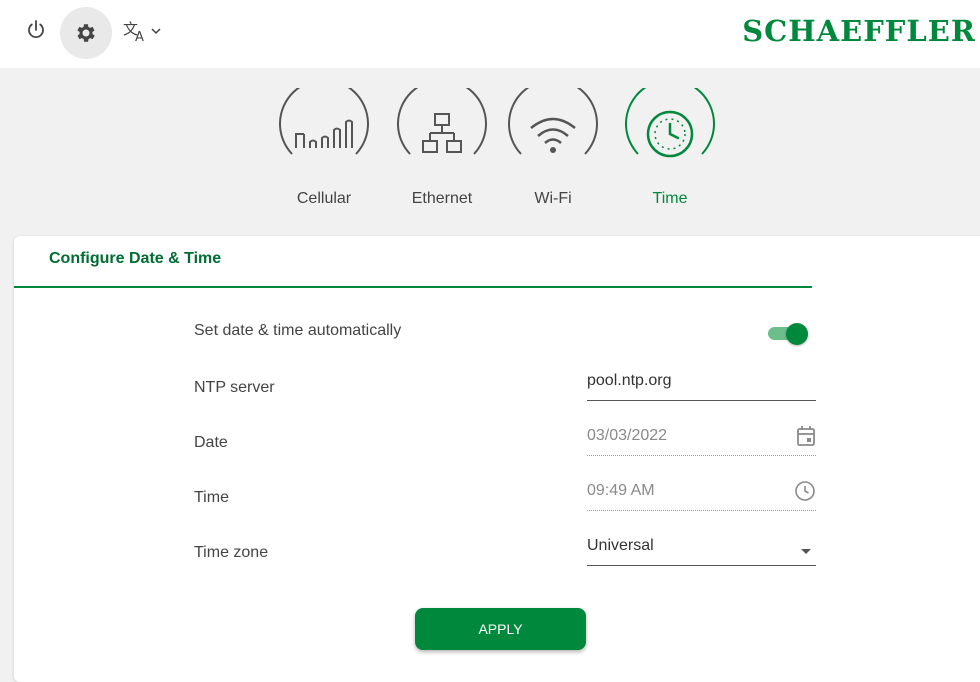 The height and width of the screenshot is (682, 980). I want to click on time-input: 09:49 AM, so click(701, 495).